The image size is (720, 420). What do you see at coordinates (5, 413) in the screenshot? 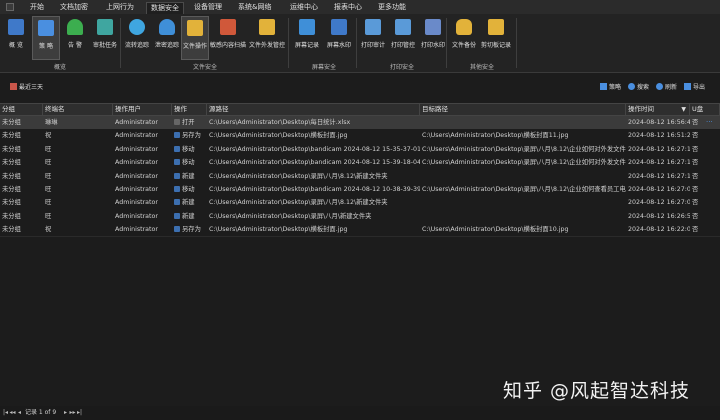
I see `first-record-button: |◂` at bounding box center [5, 413].